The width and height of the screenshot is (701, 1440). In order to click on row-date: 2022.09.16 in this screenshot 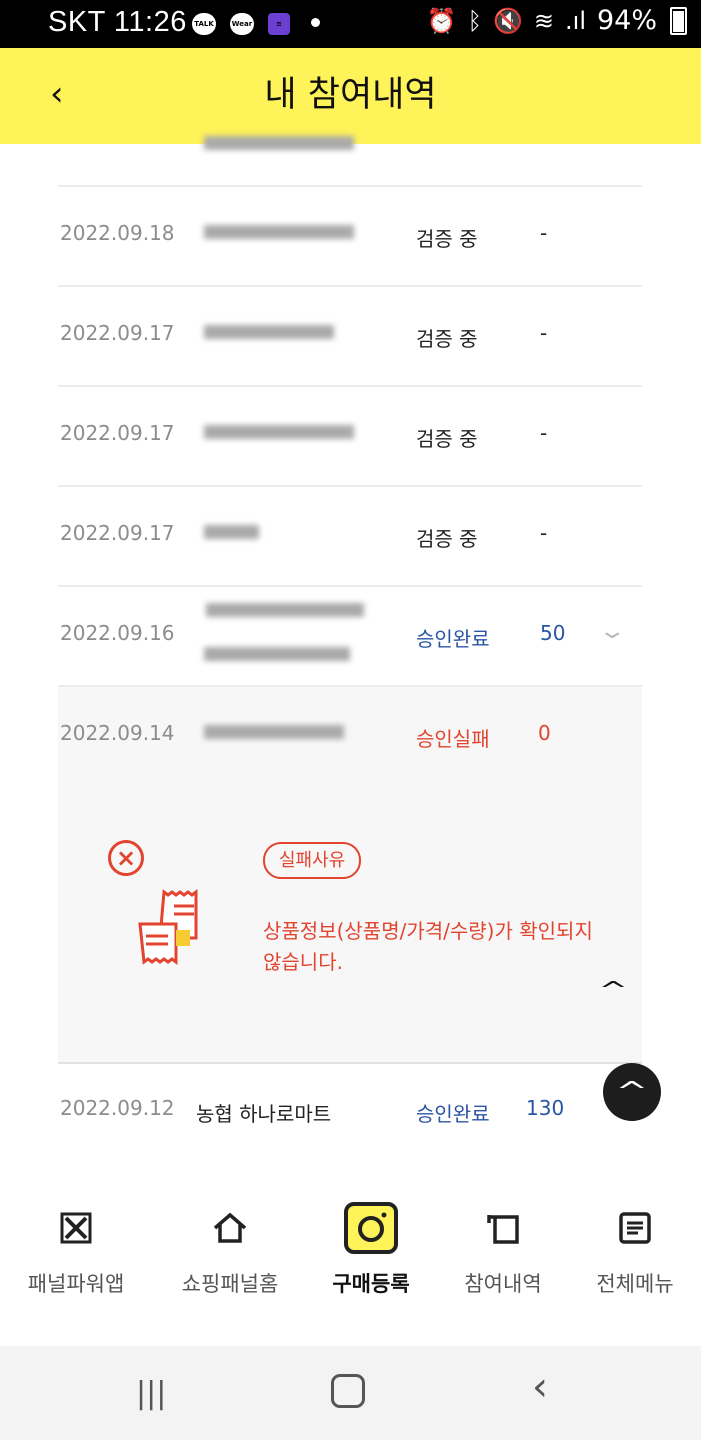, I will do `click(117, 633)`.